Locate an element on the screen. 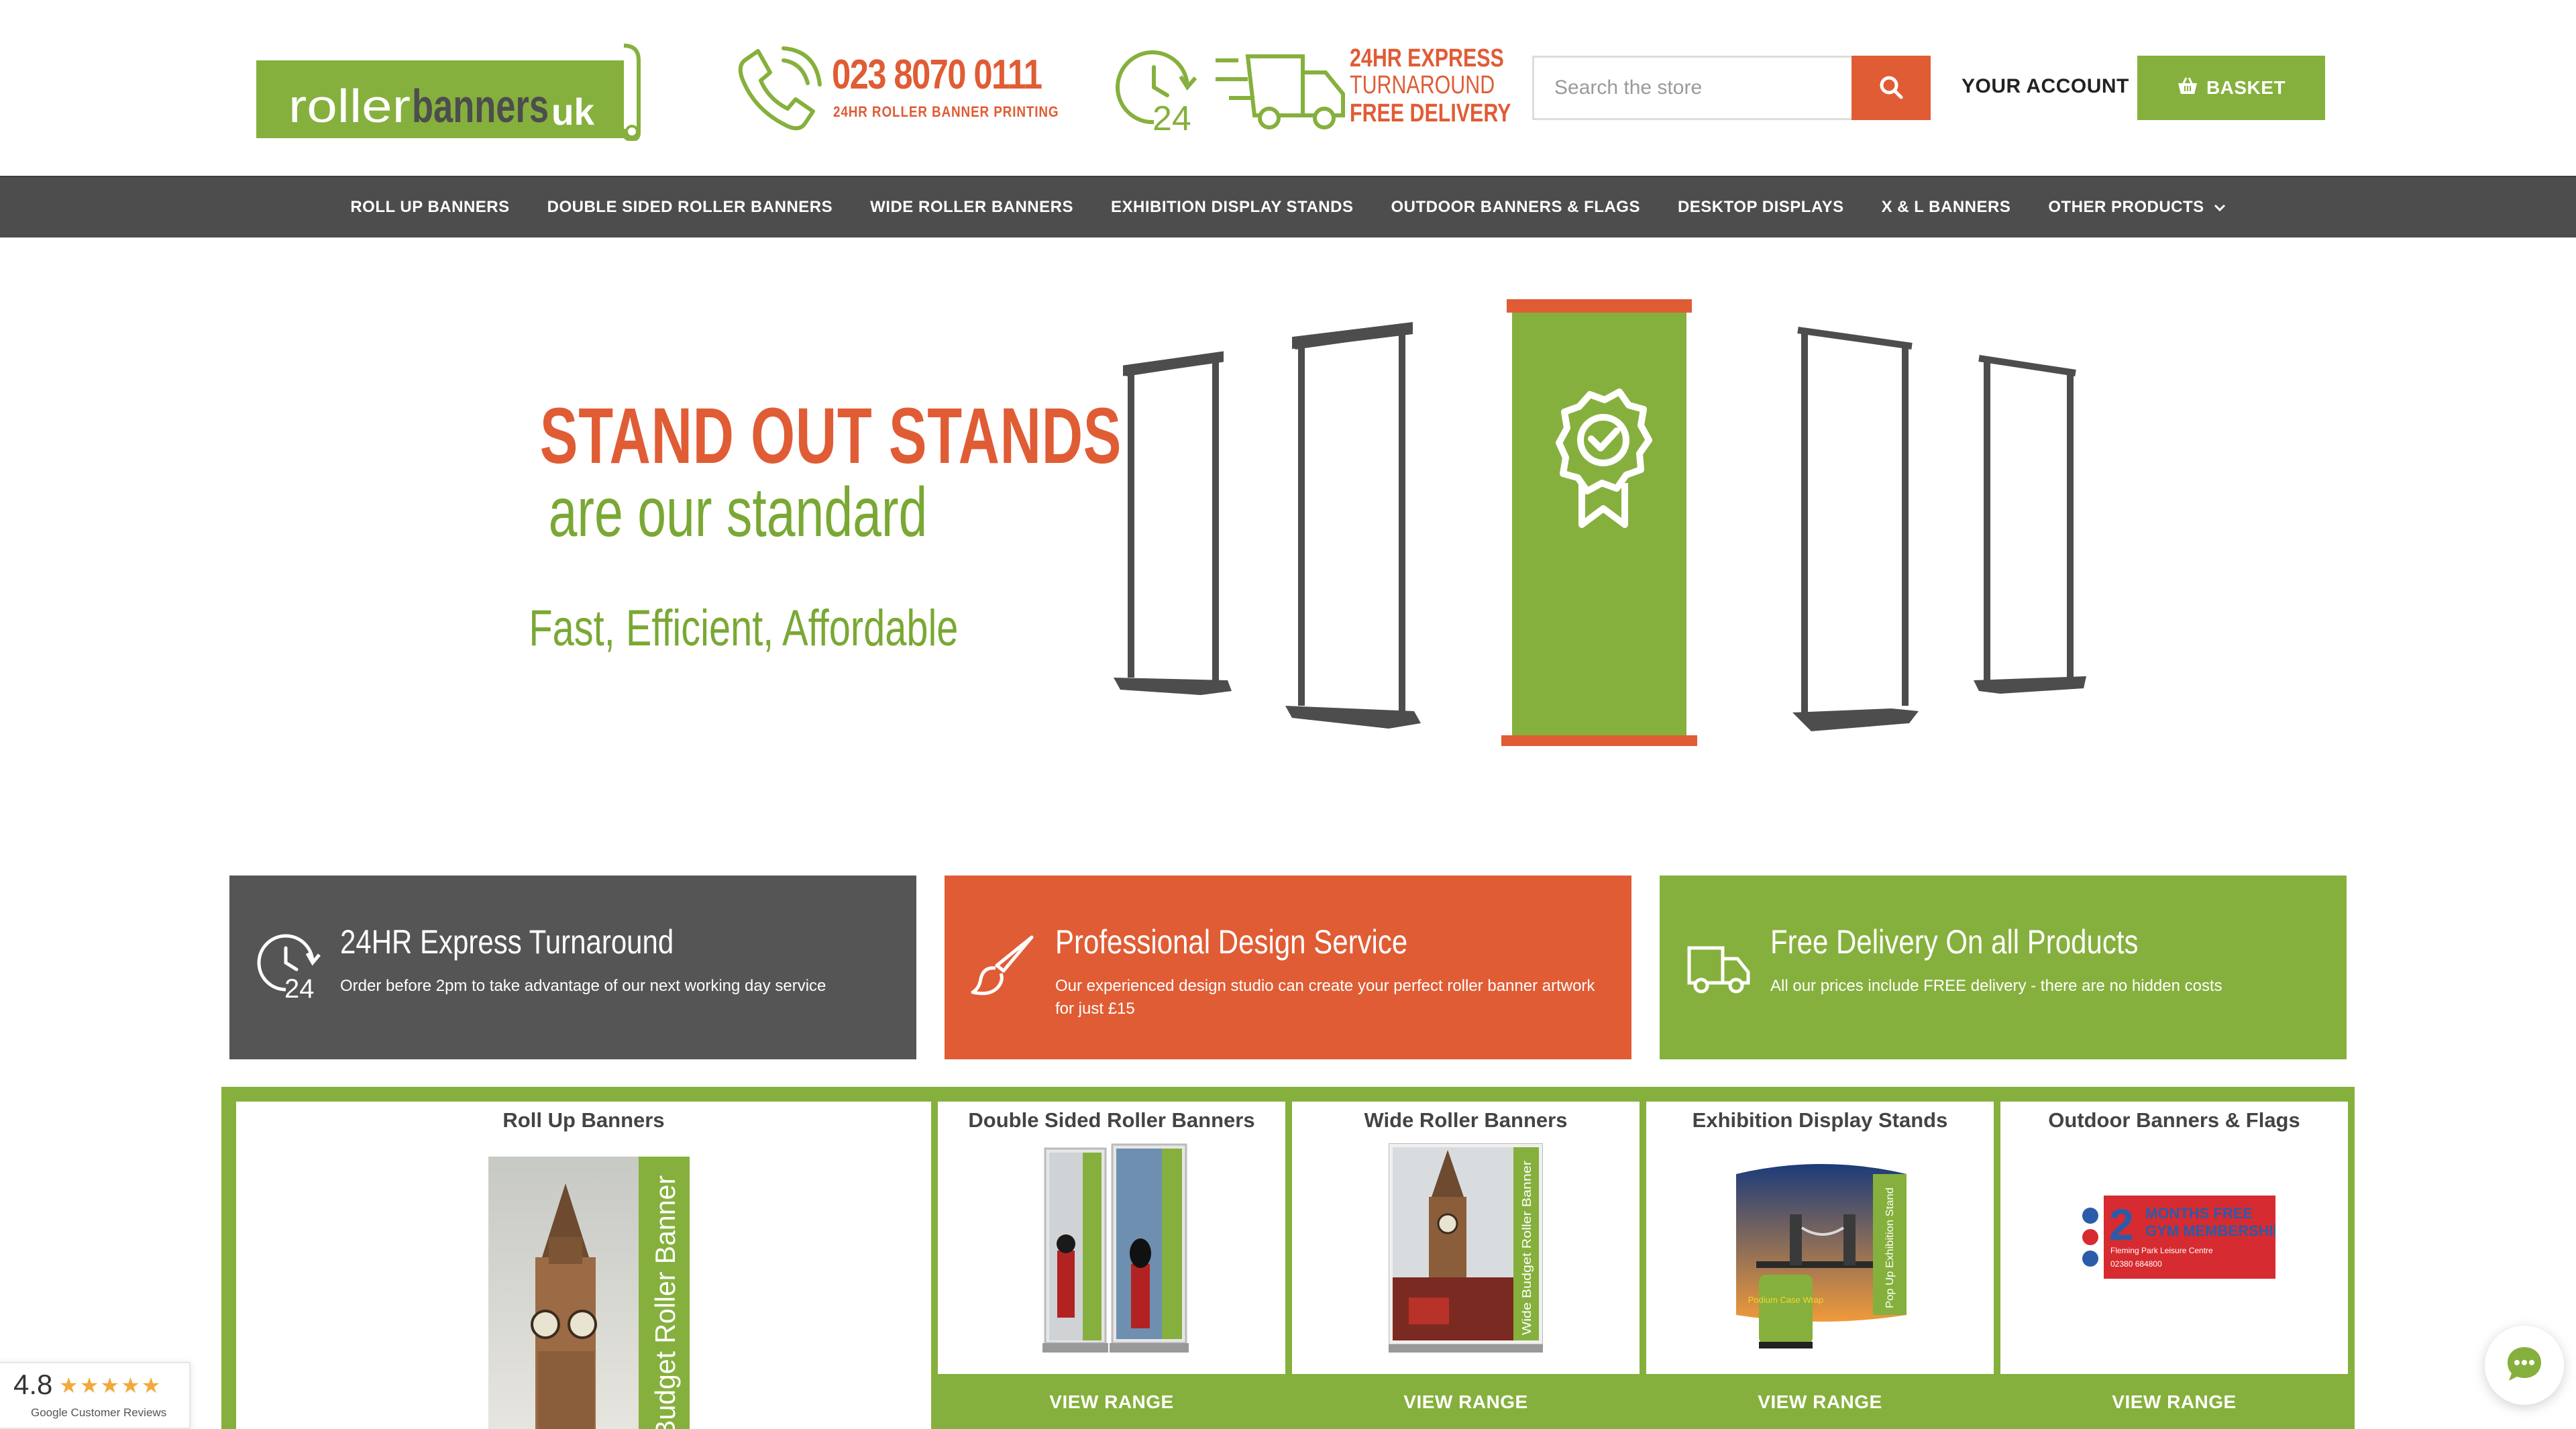  basket-label: BASKET is located at coordinates (2246, 87).